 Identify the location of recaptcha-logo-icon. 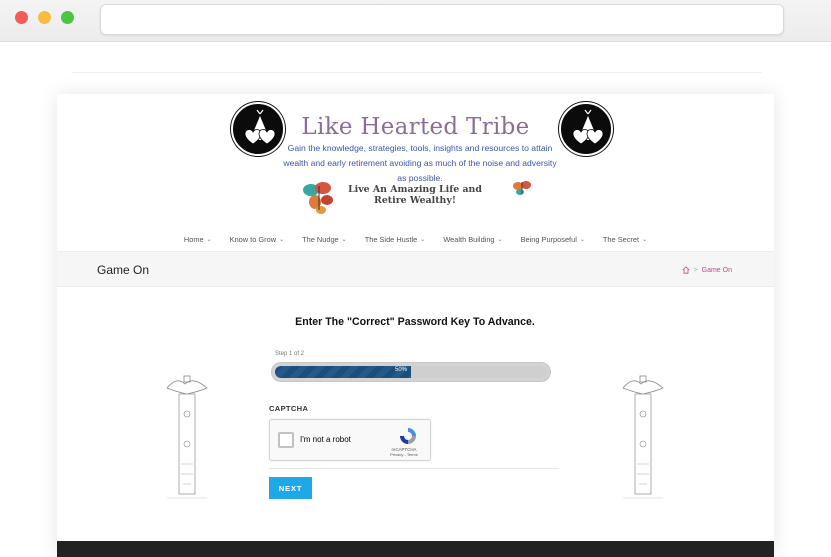
(408, 436).